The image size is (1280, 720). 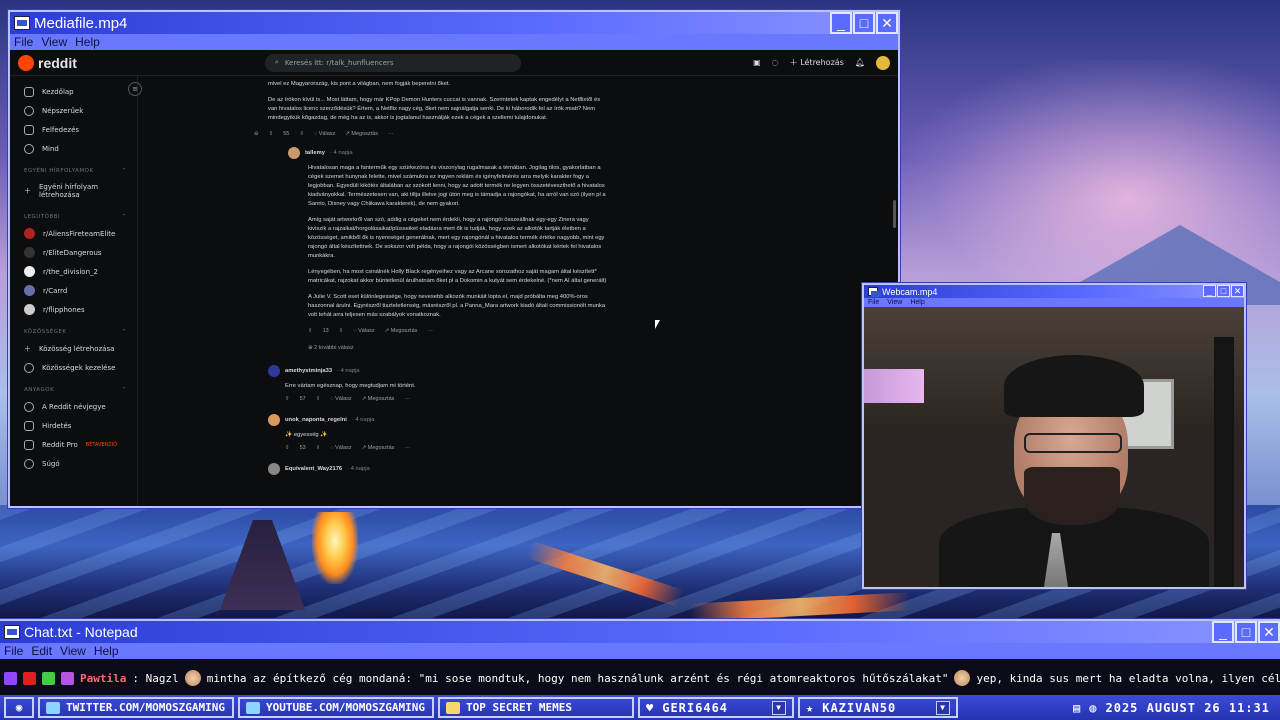 What do you see at coordinates (775, 62) in the screenshot?
I see `chat-icon: ◌` at bounding box center [775, 62].